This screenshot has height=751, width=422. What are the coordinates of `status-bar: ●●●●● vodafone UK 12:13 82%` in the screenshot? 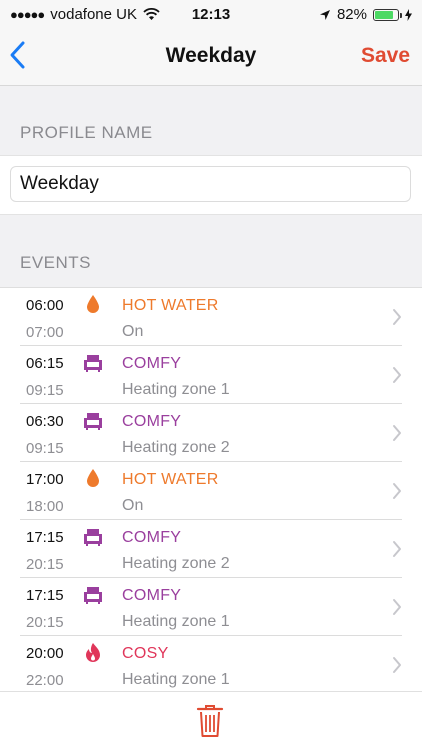 It's located at (211, 15).